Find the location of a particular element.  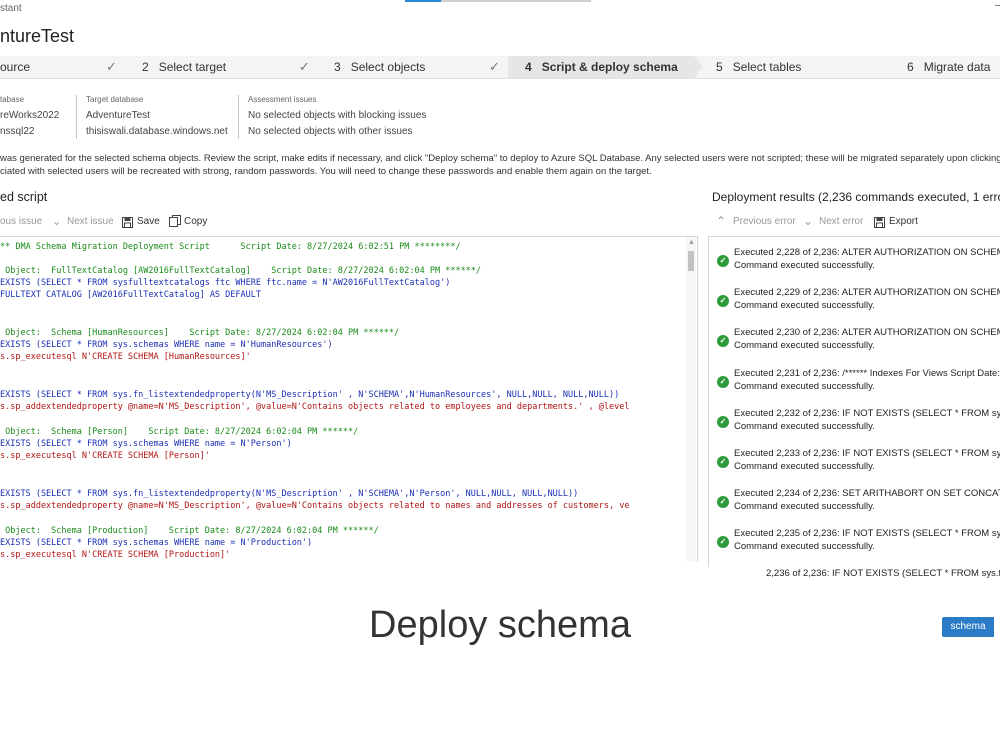

step-select-tables: 5 Select tables is located at coordinates (801, 67).